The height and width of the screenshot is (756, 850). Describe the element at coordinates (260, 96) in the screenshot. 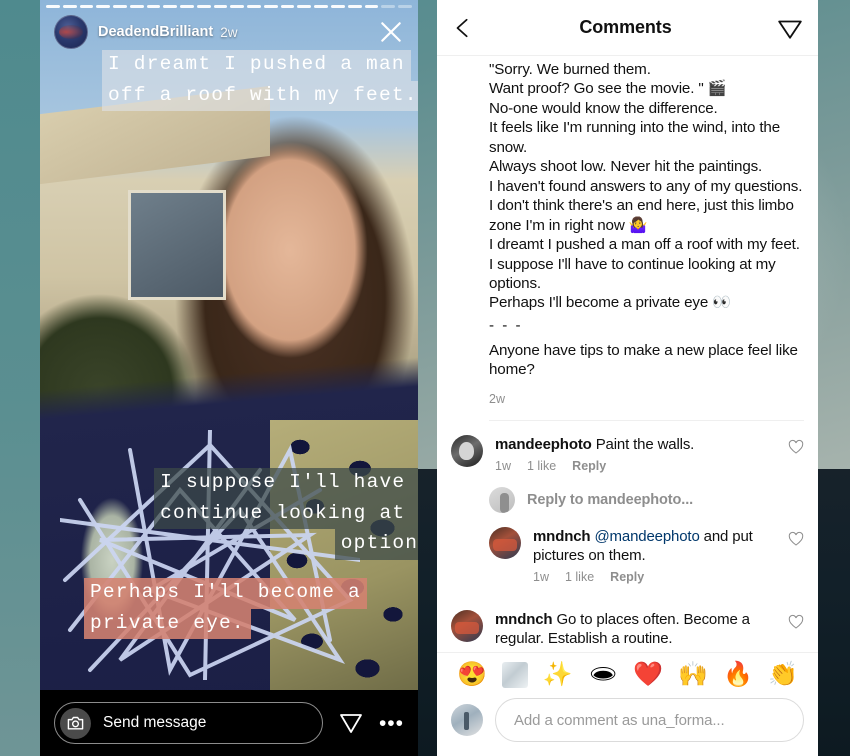

I see `overlay-line: off a roof with my feet.` at that location.